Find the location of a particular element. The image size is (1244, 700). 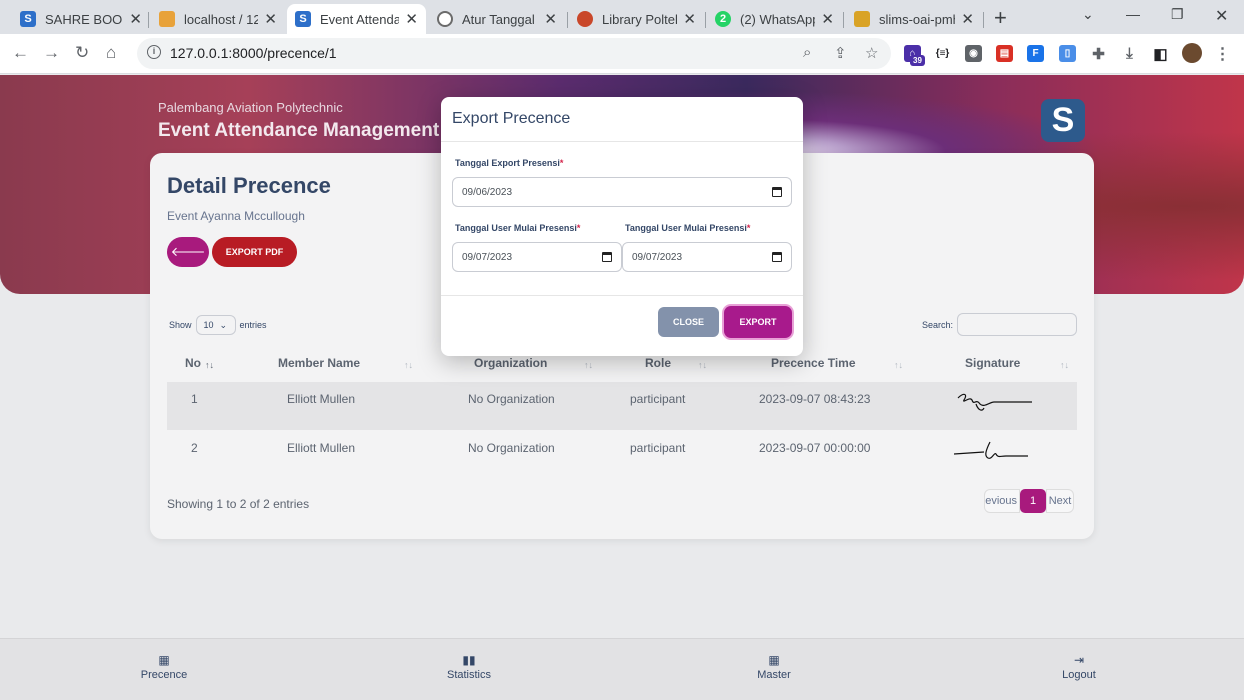

column-header: Signature is located at coordinates (992, 363).